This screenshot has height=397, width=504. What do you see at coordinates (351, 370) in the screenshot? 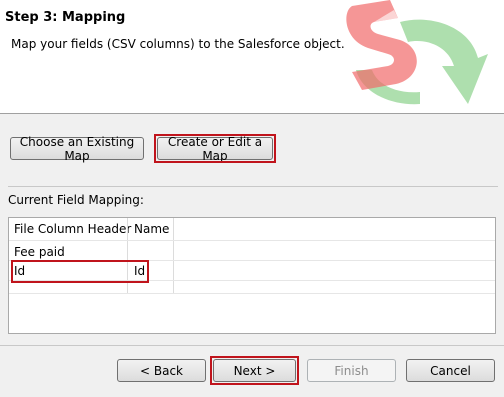
I see `finish-button: Finish` at bounding box center [351, 370].